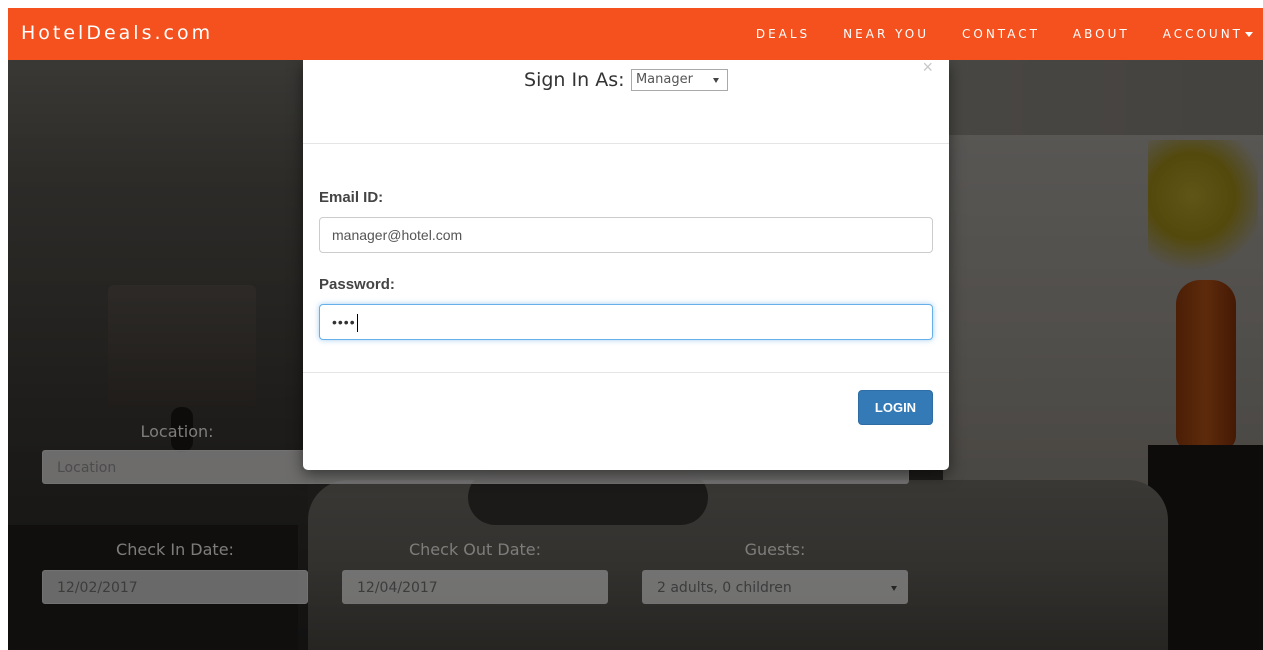 This screenshot has height=650, width=1263. I want to click on caret-down-icon, so click(1249, 34).